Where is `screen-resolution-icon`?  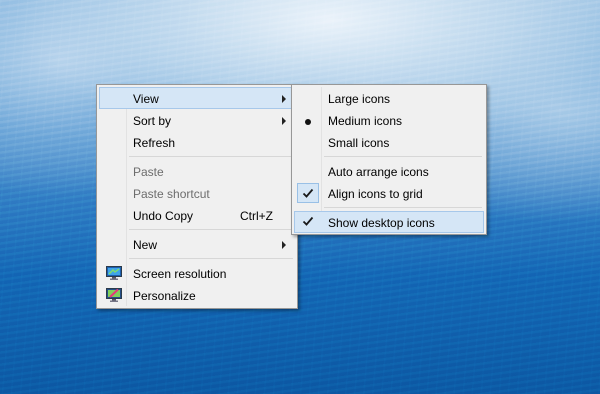 screen-resolution-icon is located at coordinates (114, 273).